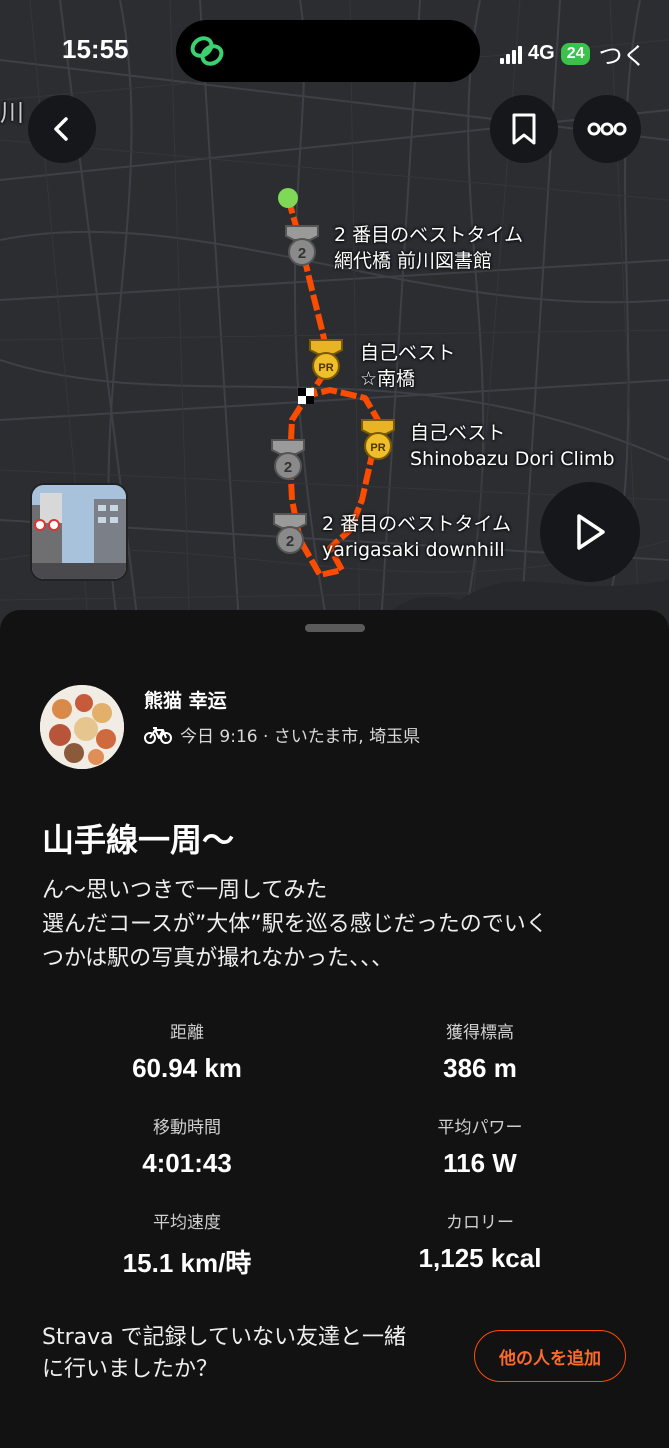  What do you see at coordinates (413, 261) in the screenshot?
I see `segment-name: 網代橋 前川図書館` at bounding box center [413, 261].